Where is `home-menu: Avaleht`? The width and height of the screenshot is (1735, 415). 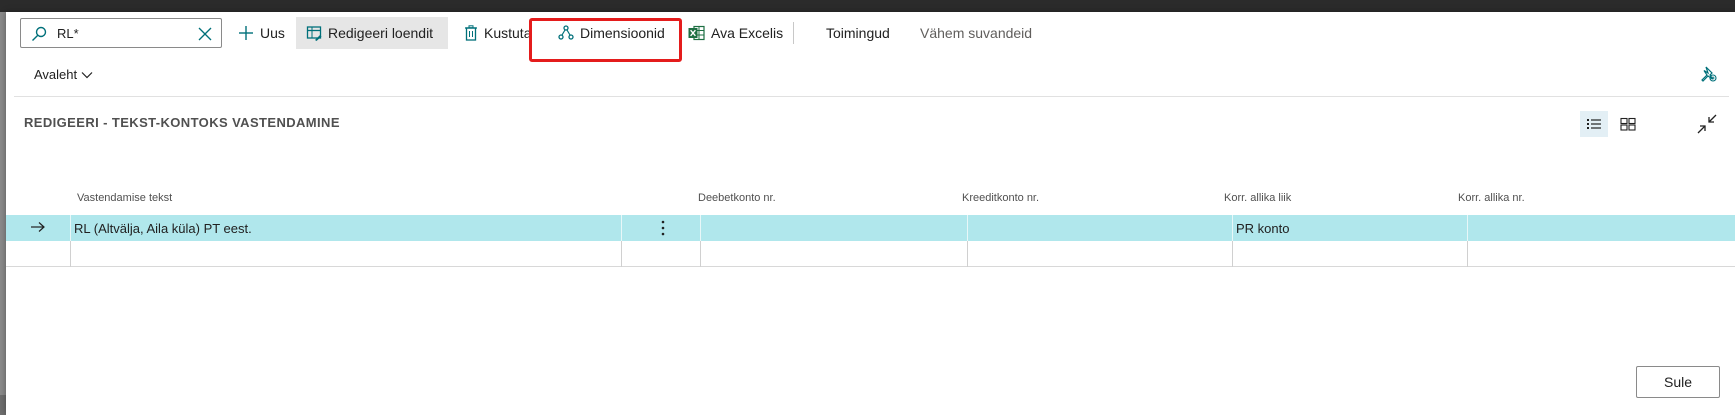
home-menu: Avaleht is located at coordinates (63, 74).